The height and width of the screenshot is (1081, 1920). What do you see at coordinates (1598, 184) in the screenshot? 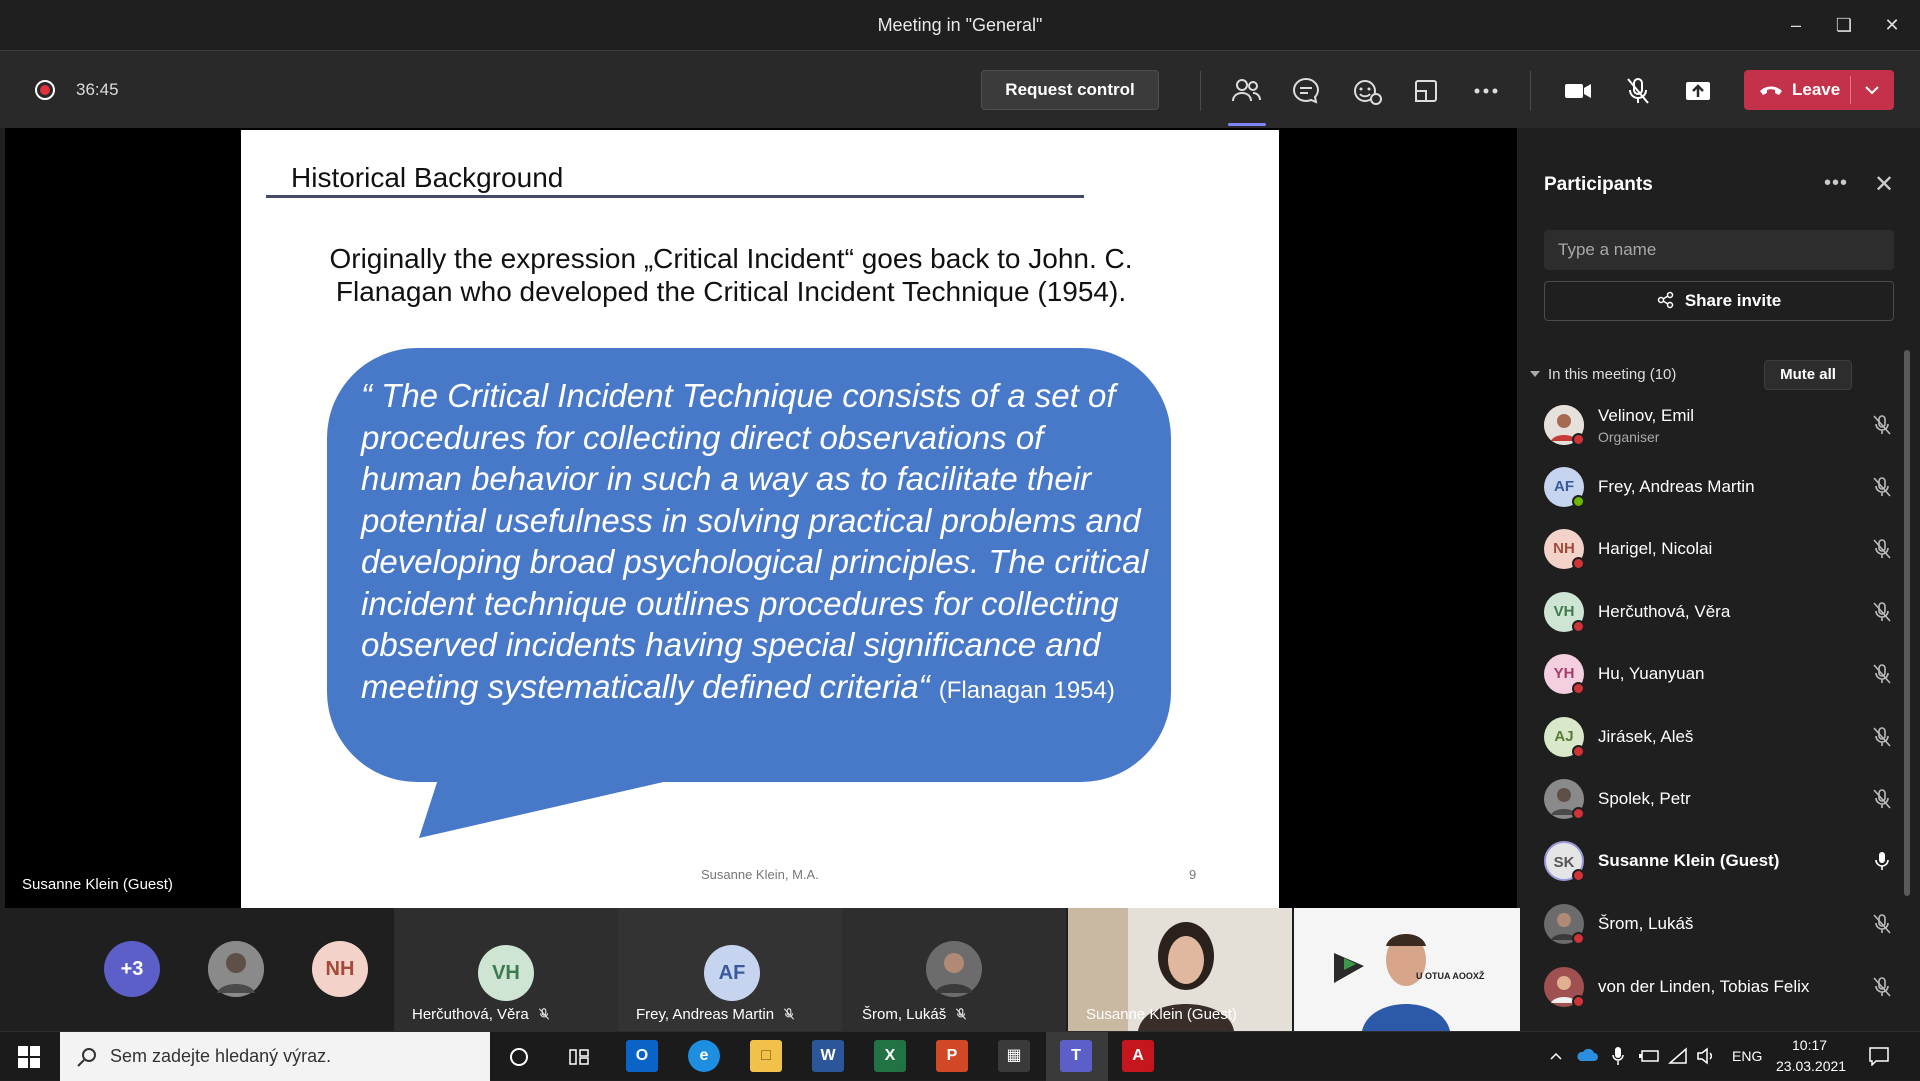
I see `panel-title: Participants` at bounding box center [1598, 184].